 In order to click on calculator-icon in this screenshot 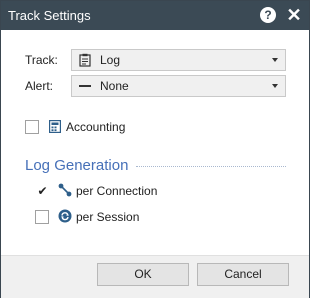, I will do `click(55, 126)`.